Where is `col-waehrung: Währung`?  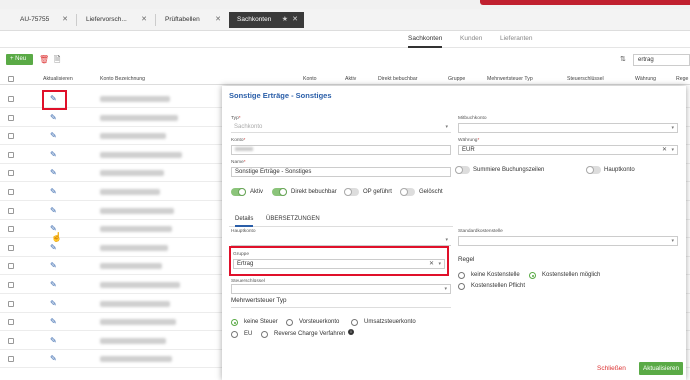 col-waehrung: Währung is located at coordinates (645, 79).